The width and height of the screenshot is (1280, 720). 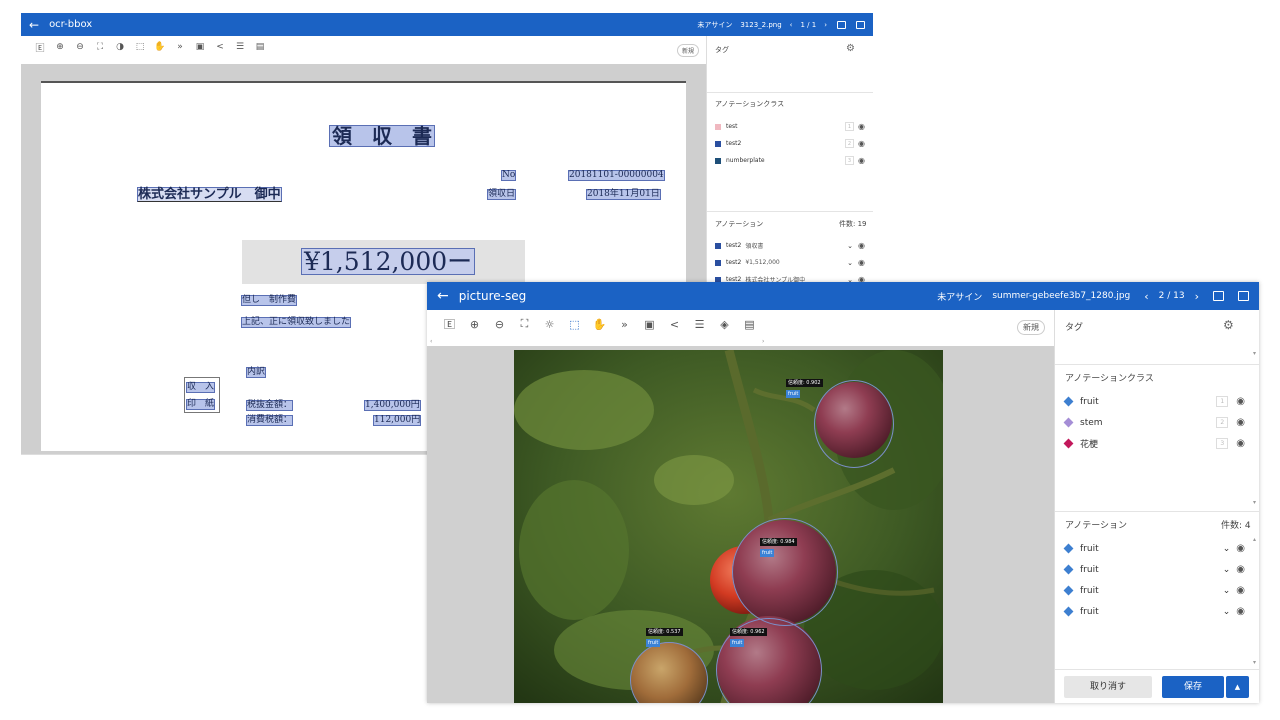 I want to click on scroll-right-icon: ›, so click(x=763, y=341).